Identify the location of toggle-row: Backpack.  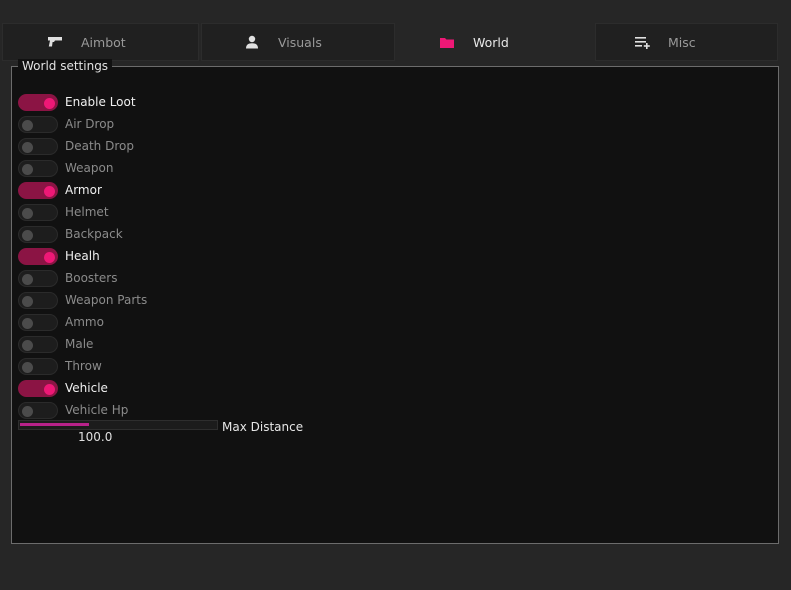
(82, 234).